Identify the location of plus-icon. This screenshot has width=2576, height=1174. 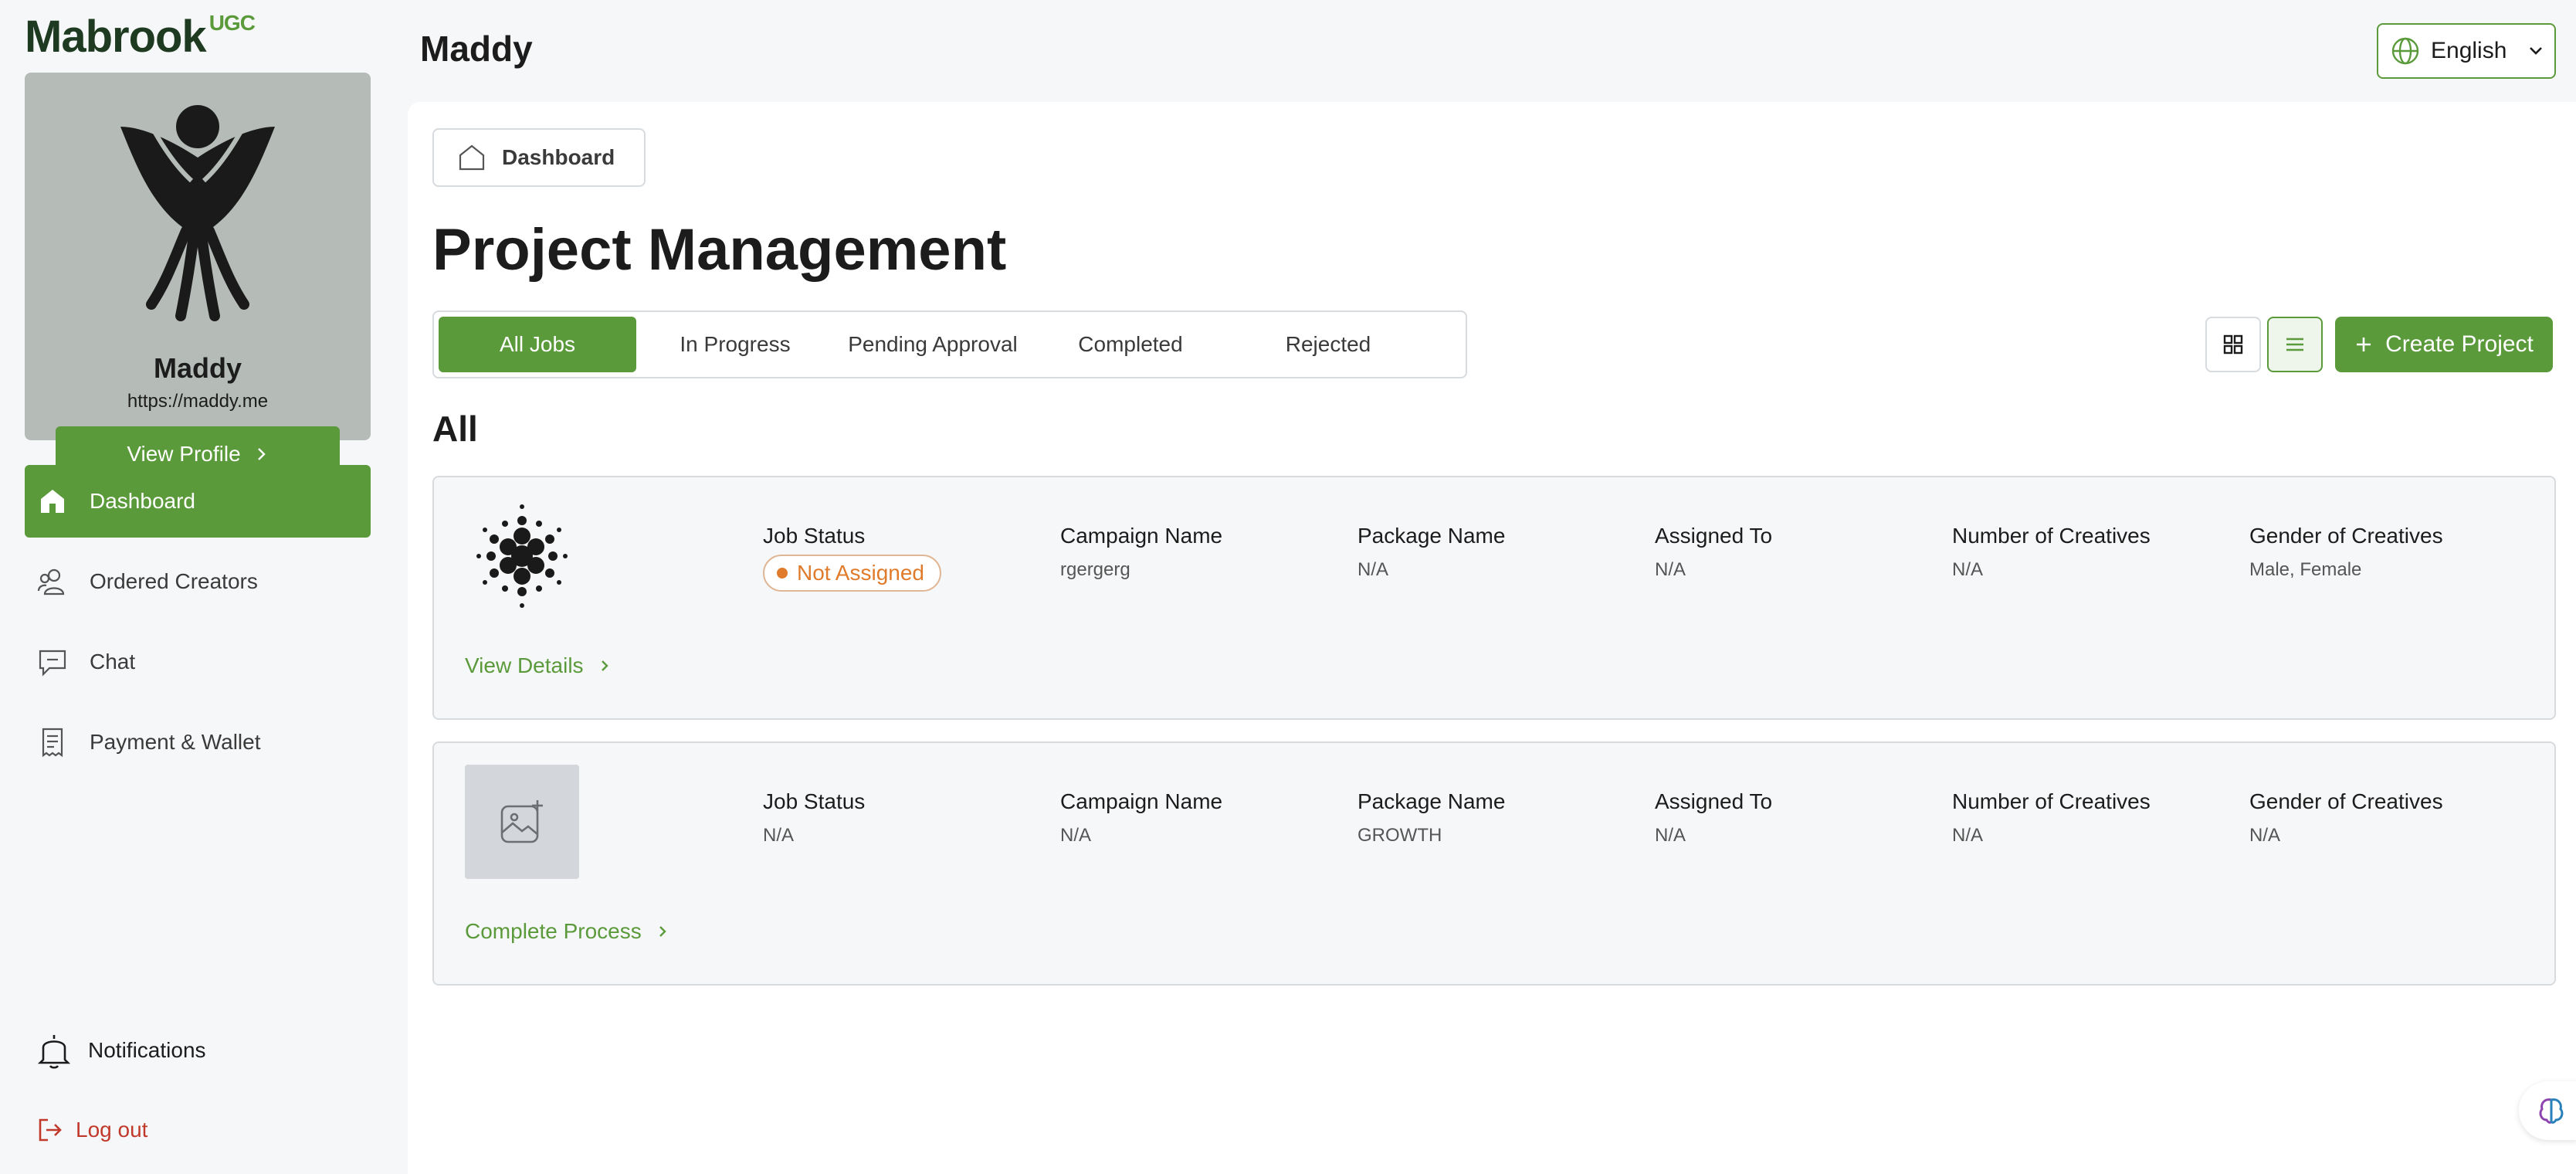
(2364, 344).